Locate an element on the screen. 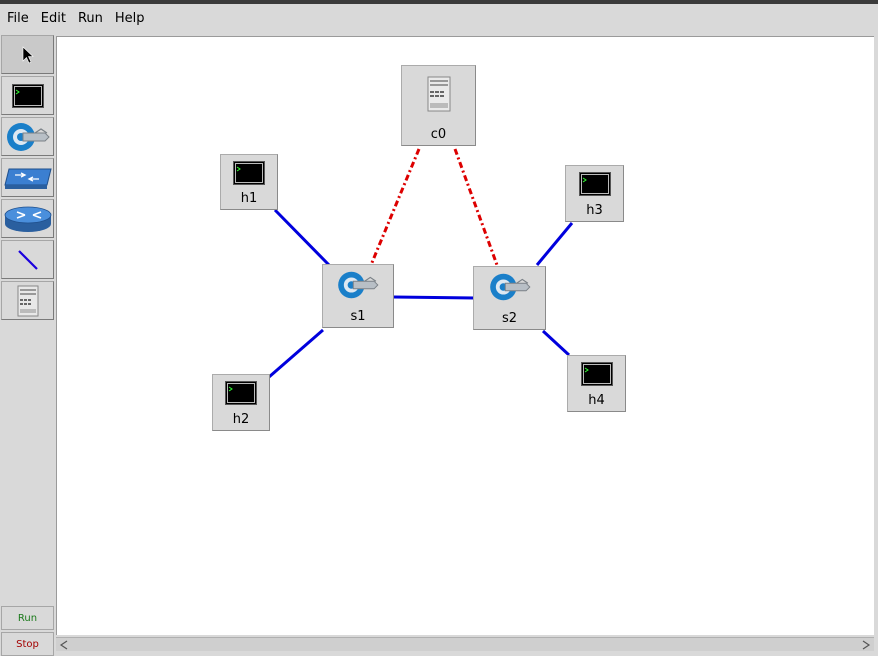 The width and height of the screenshot is (878, 656). host-node-h4: h4 is located at coordinates (596, 383).